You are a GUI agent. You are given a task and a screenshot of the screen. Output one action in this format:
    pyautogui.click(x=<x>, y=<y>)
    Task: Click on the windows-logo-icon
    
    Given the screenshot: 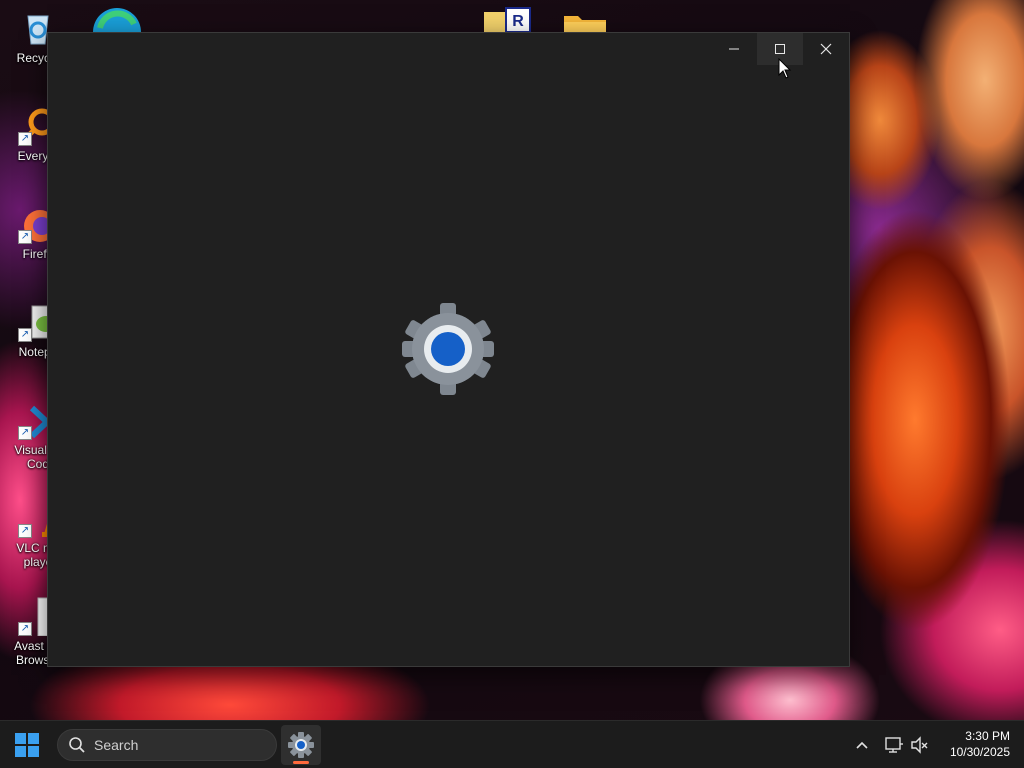 What is the action you would take?
    pyautogui.click(x=27, y=745)
    